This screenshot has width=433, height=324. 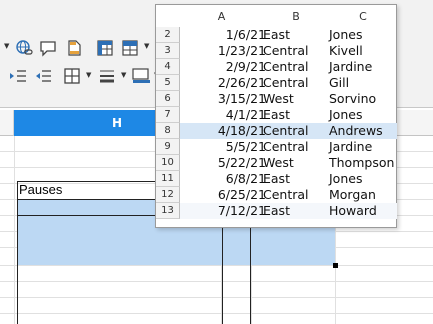 What do you see at coordinates (14, 230) in the screenshot?
I see `grid-line` at bounding box center [14, 230].